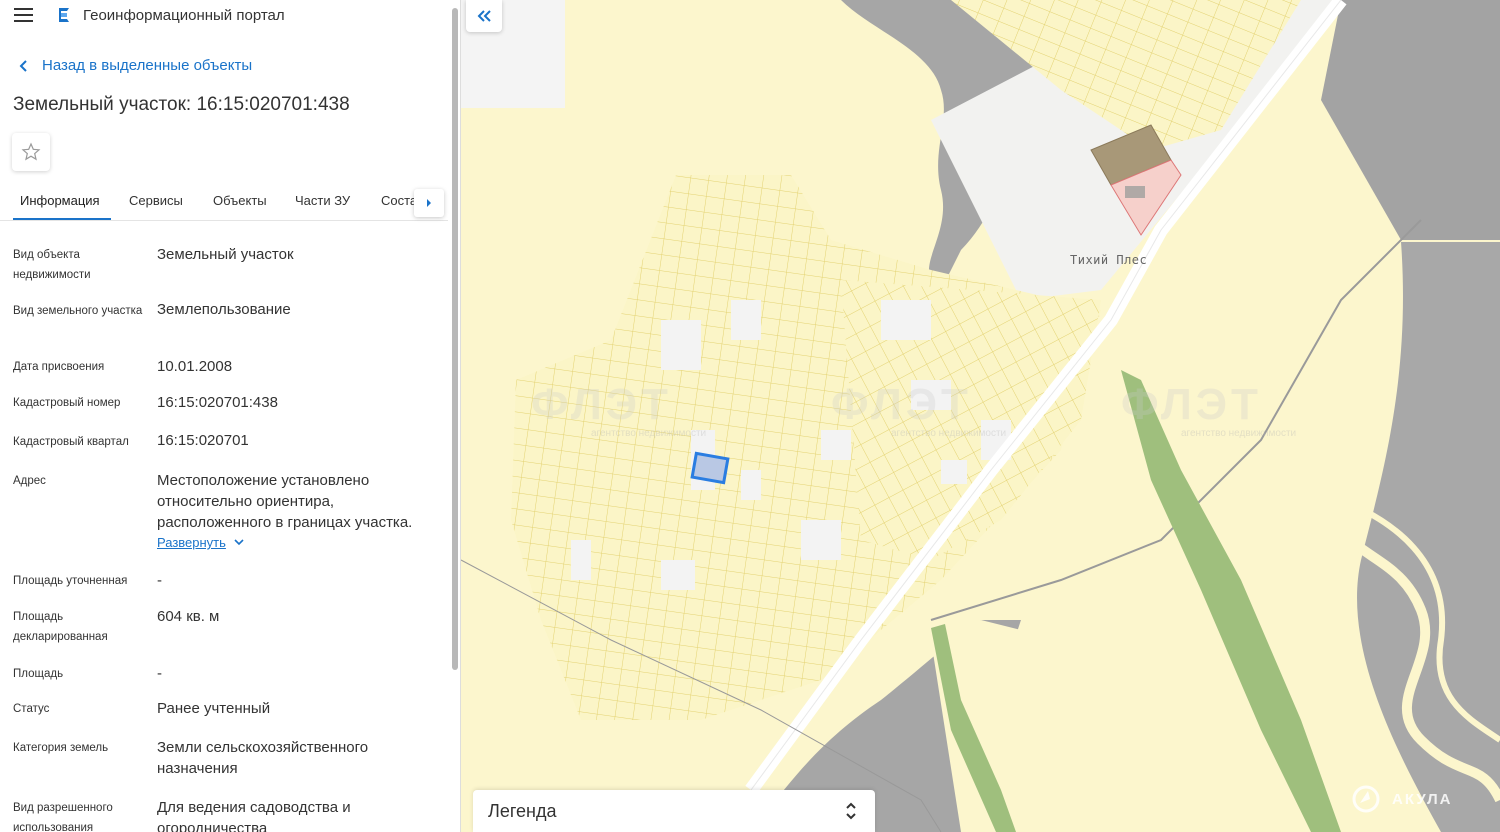  Describe the element at coordinates (147, 65) in the screenshot. I see `back-link-label: Назад в выделенные объекты` at that location.